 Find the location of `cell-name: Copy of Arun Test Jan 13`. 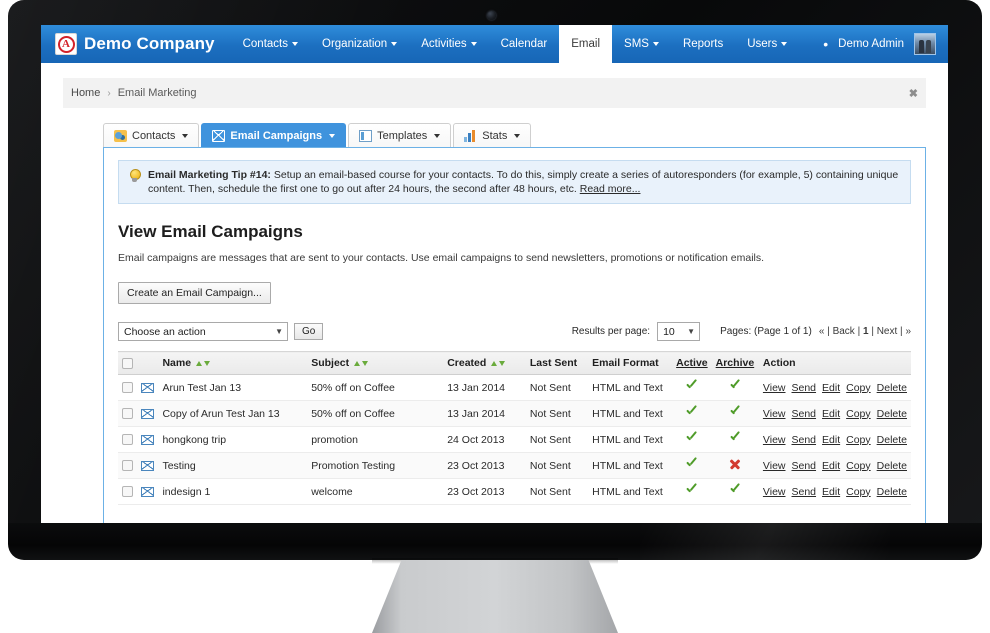

cell-name: Copy of Arun Test Jan 13 is located at coordinates (233, 413).